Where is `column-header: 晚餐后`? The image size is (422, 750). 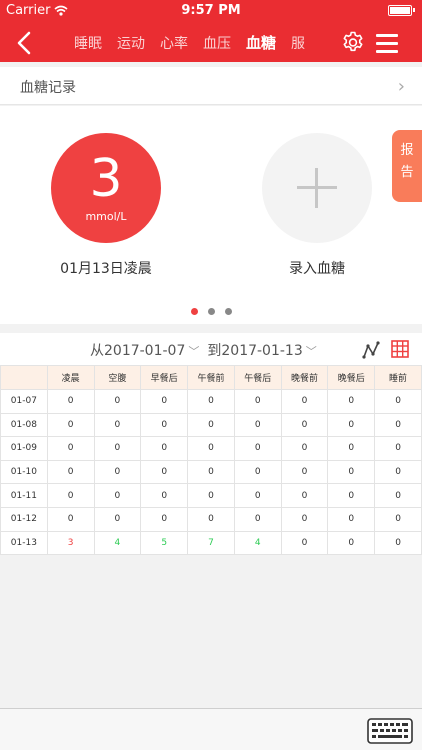
column-header: 晚餐后 is located at coordinates (351, 377).